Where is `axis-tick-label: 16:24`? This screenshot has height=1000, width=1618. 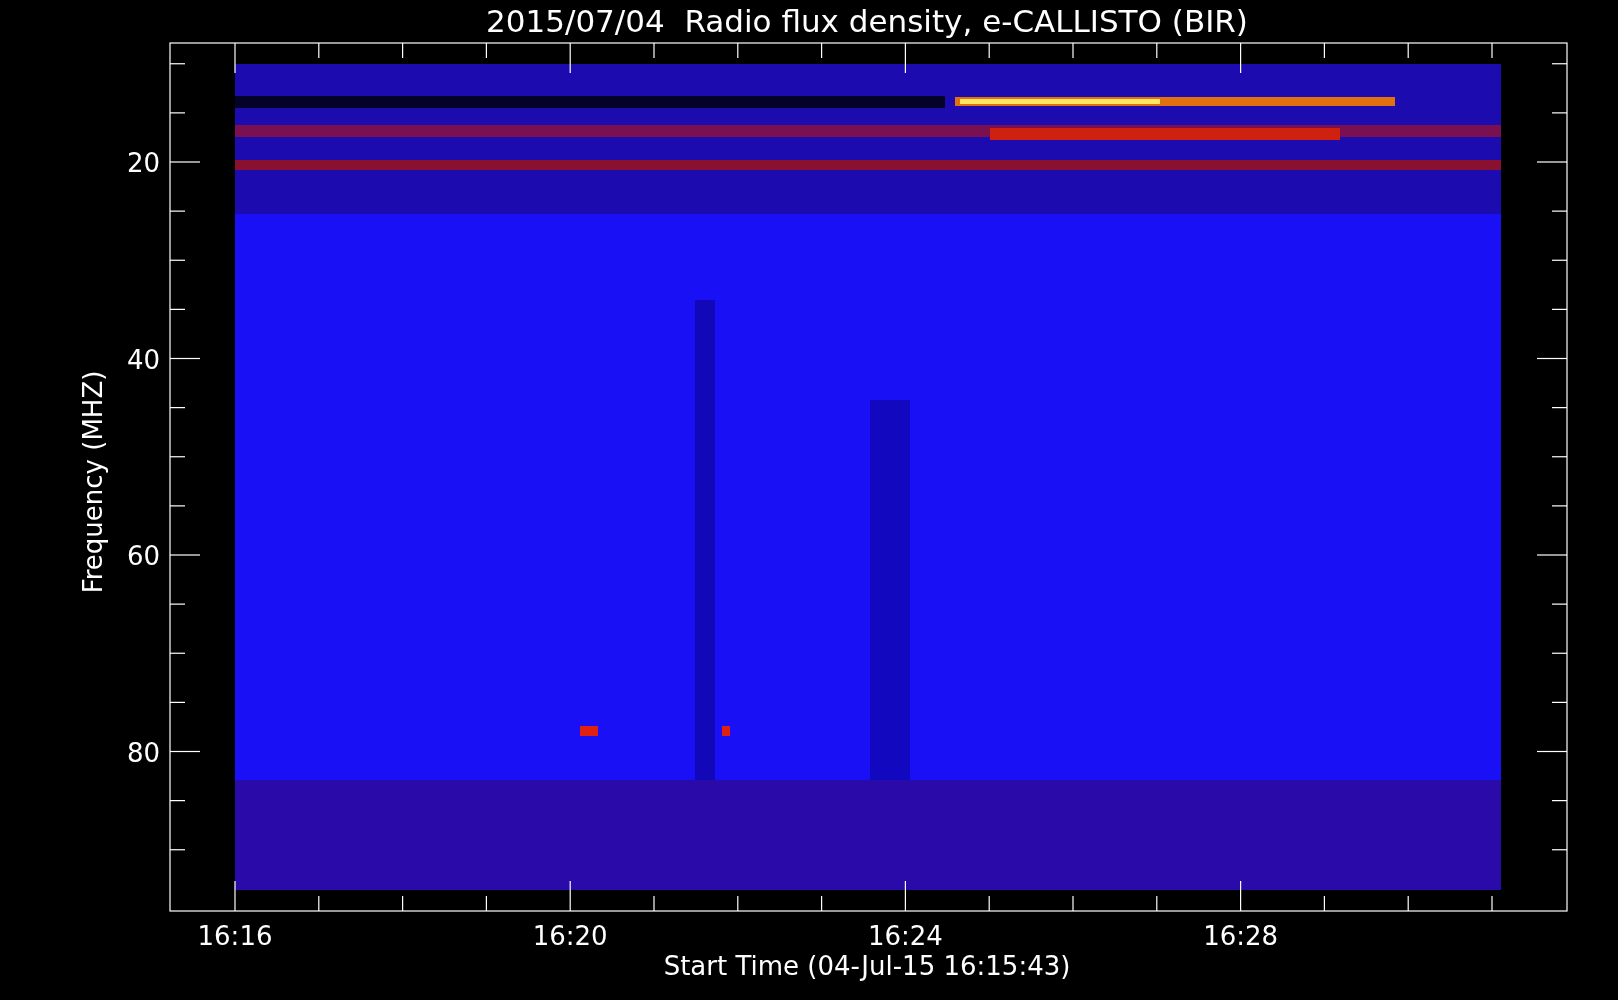 axis-tick-label: 16:24 is located at coordinates (905, 936).